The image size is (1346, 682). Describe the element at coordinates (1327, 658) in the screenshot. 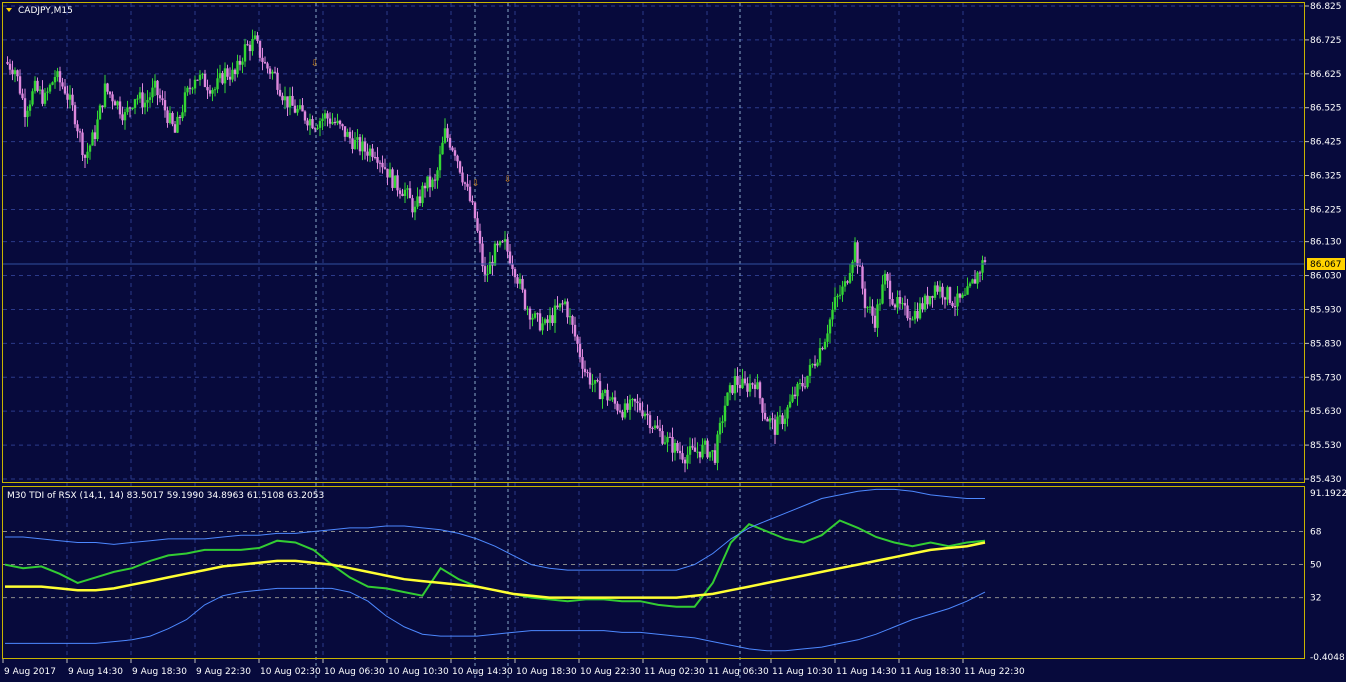

I see `indicator-tick-label: -0.4048` at that location.